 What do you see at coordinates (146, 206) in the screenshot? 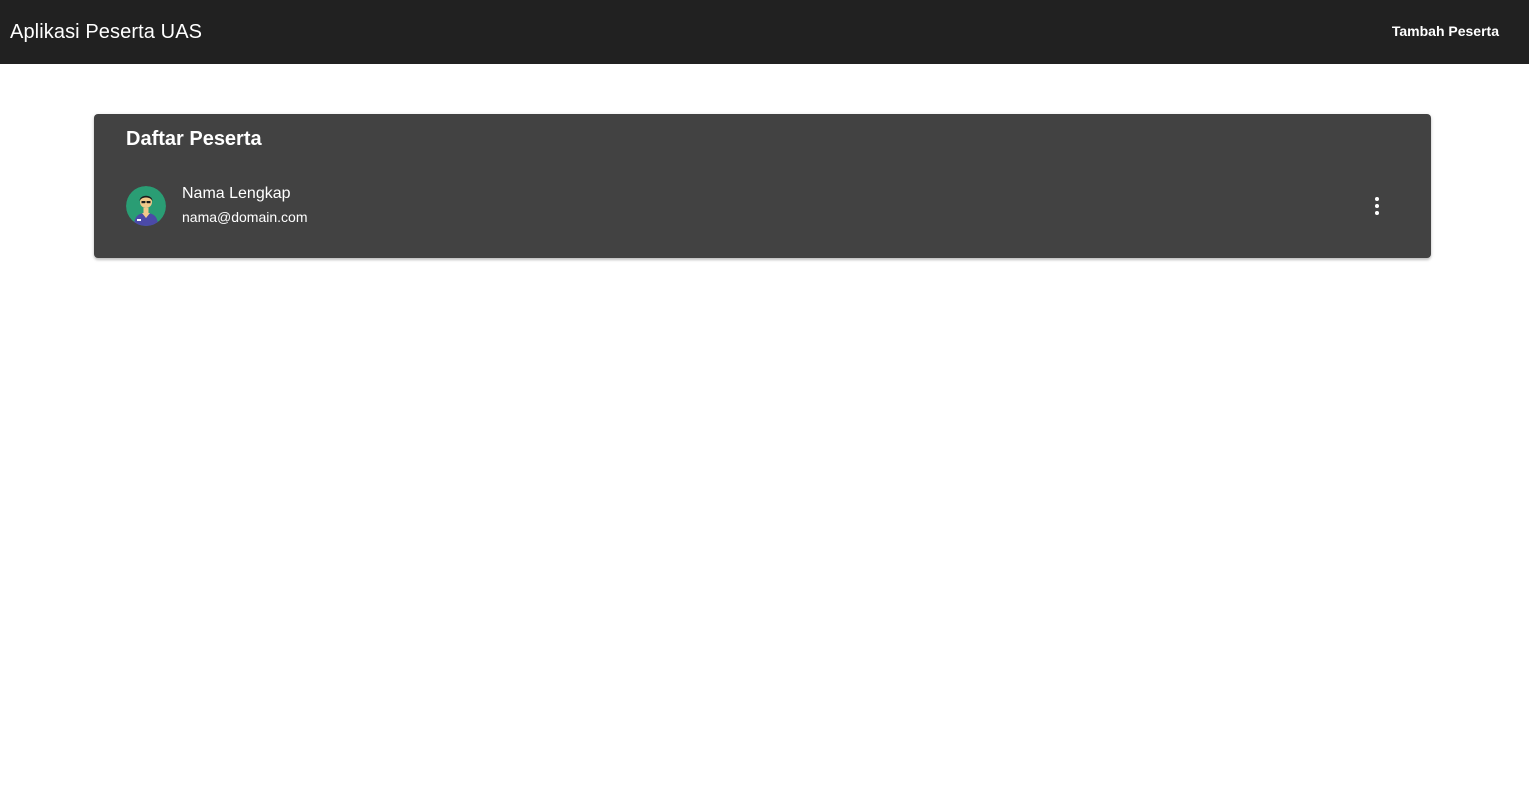
I see `user-avatar-icon` at bounding box center [146, 206].